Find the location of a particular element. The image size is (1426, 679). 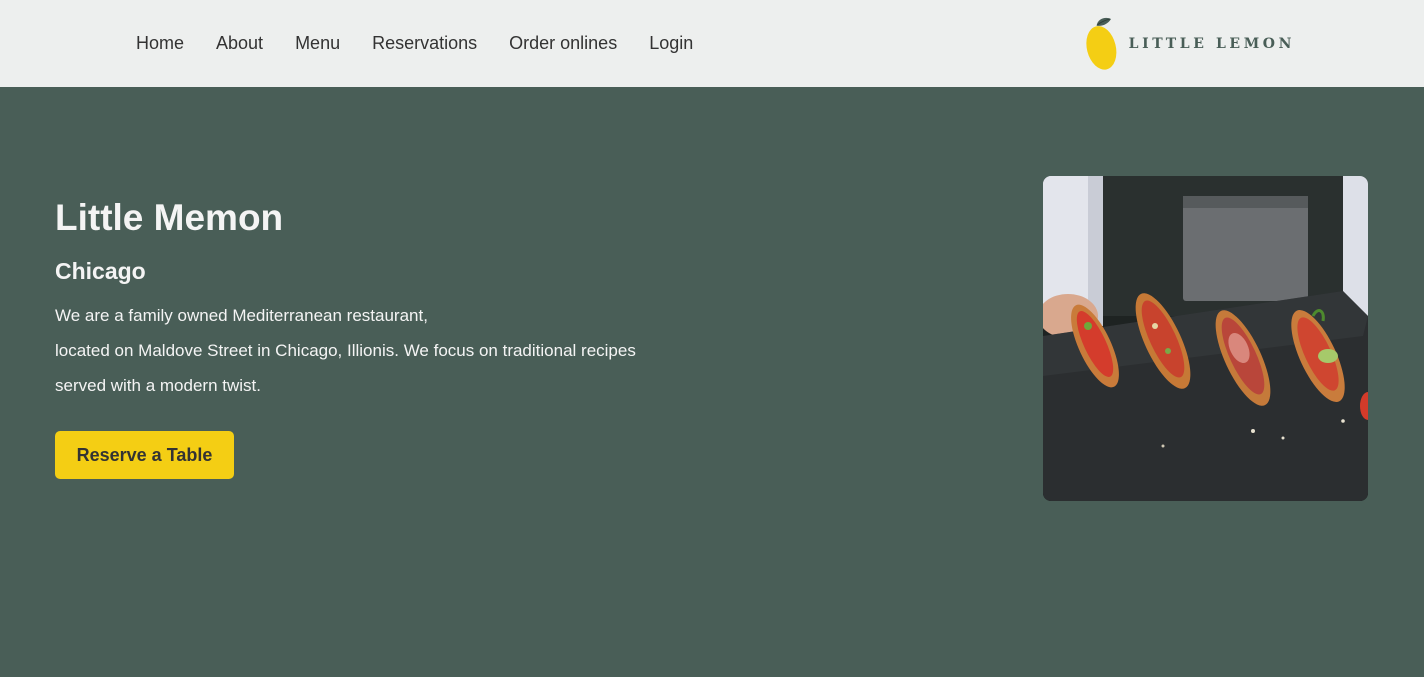

reserve-table-button: Reserve a Table is located at coordinates (144, 455).